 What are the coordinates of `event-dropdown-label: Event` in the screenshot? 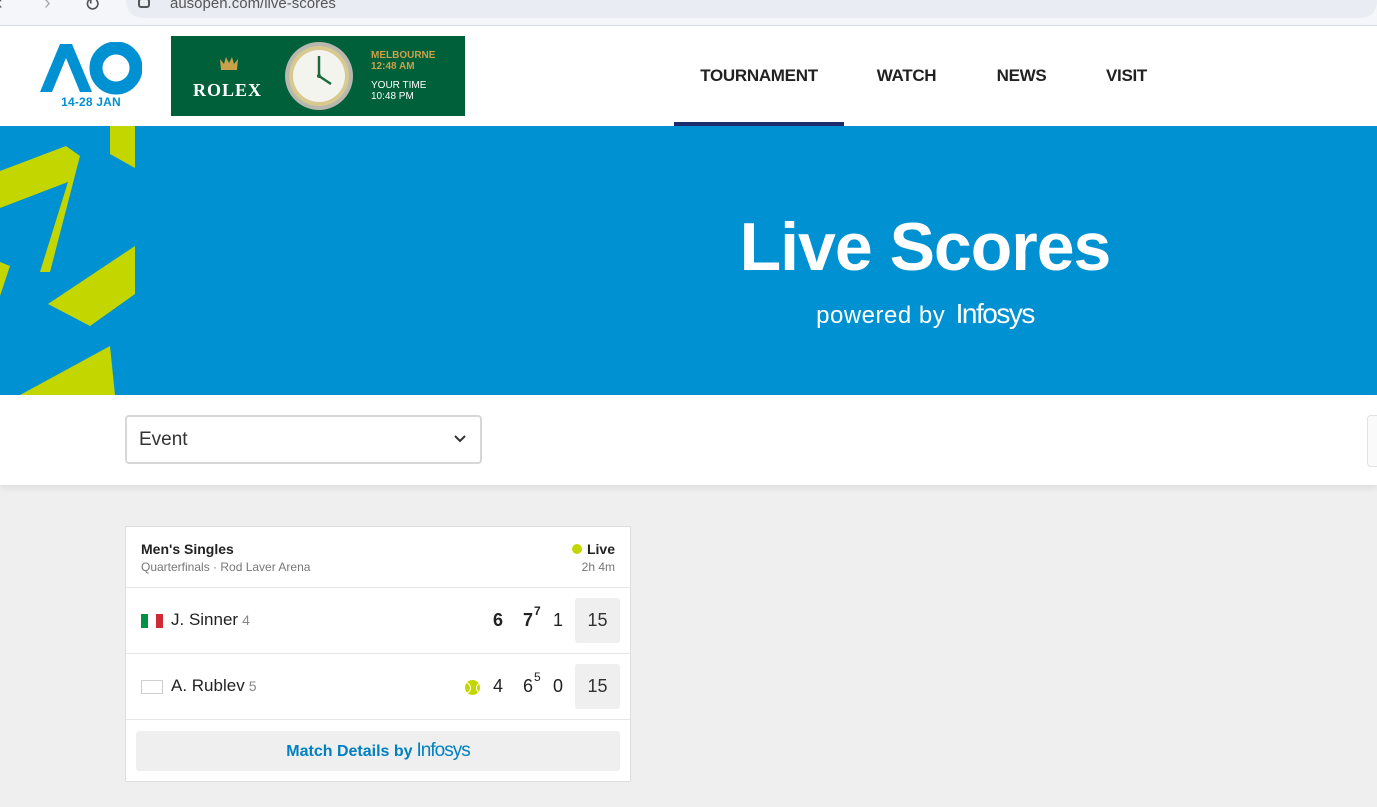 It's located at (163, 439).